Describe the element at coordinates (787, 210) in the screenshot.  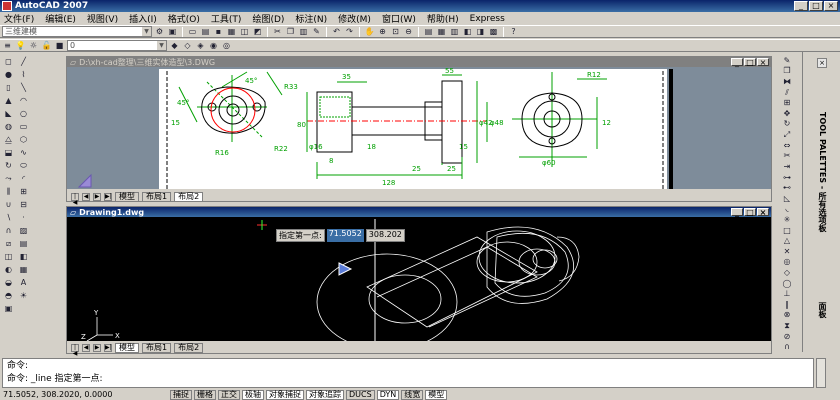
I see `fillet-icon: ◟` at that location.